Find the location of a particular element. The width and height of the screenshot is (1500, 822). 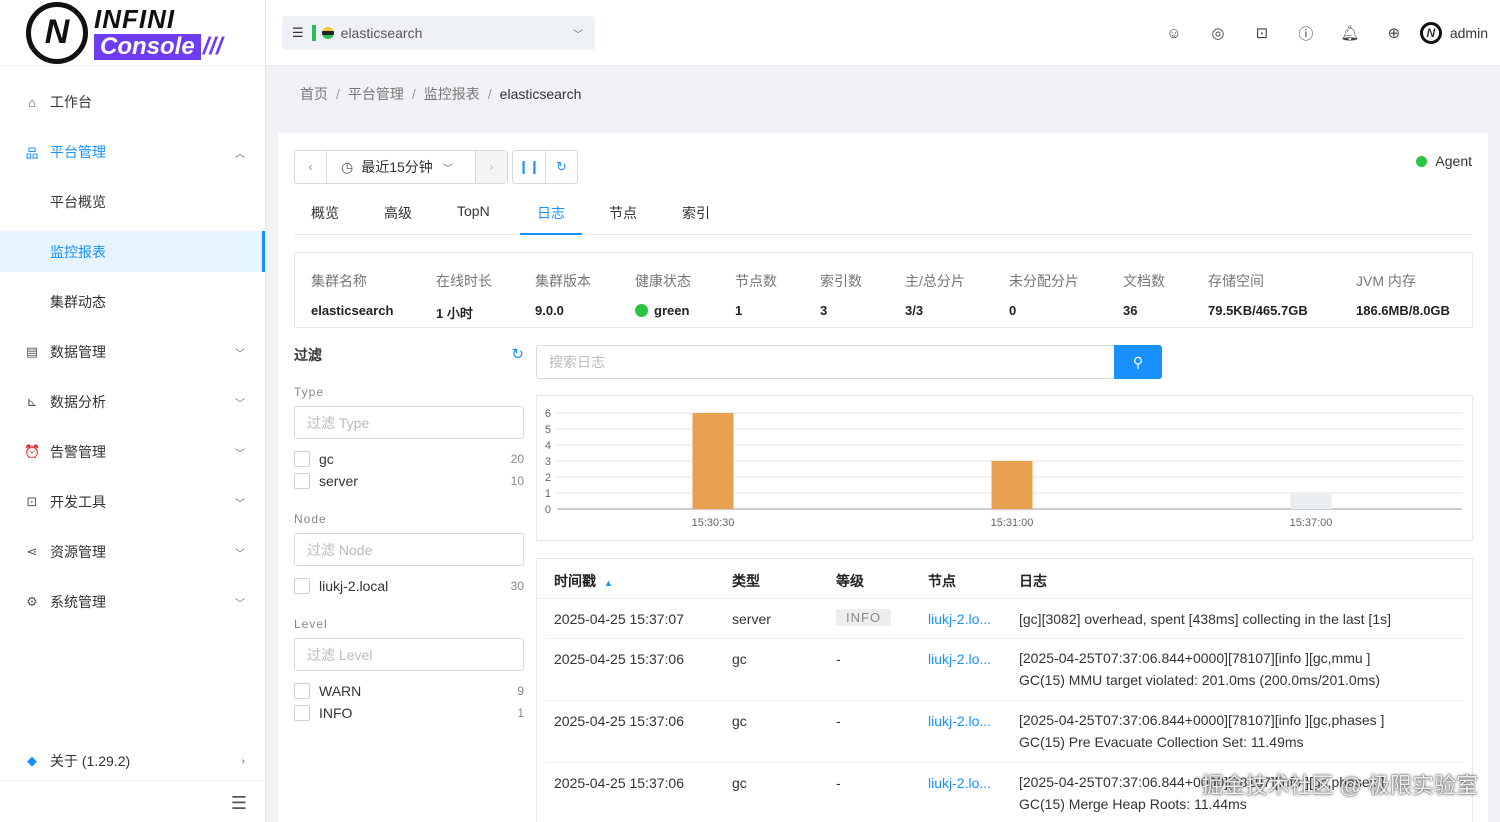

tab-indices: 索引 is located at coordinates (696, 213).